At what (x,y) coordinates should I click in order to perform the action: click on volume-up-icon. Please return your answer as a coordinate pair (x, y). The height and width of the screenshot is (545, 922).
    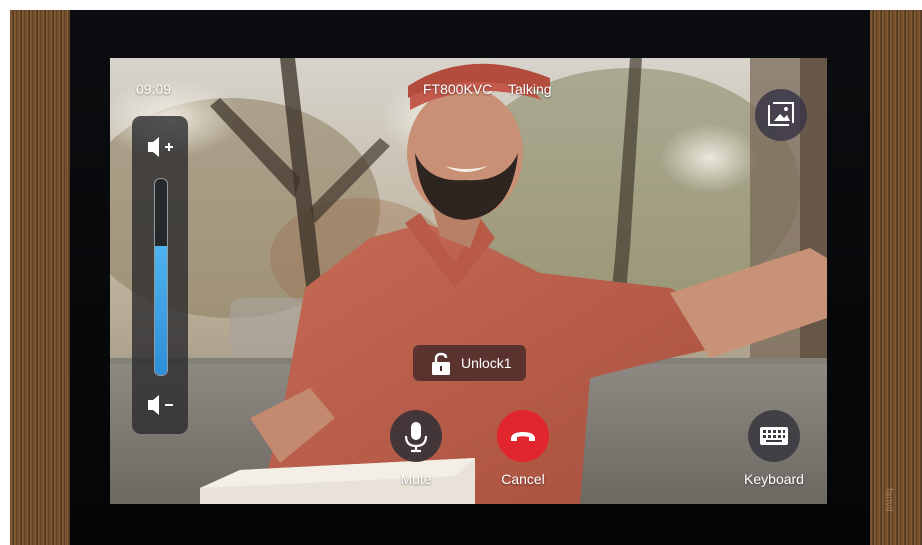
    Looking at the image, I should click on (161, 147).